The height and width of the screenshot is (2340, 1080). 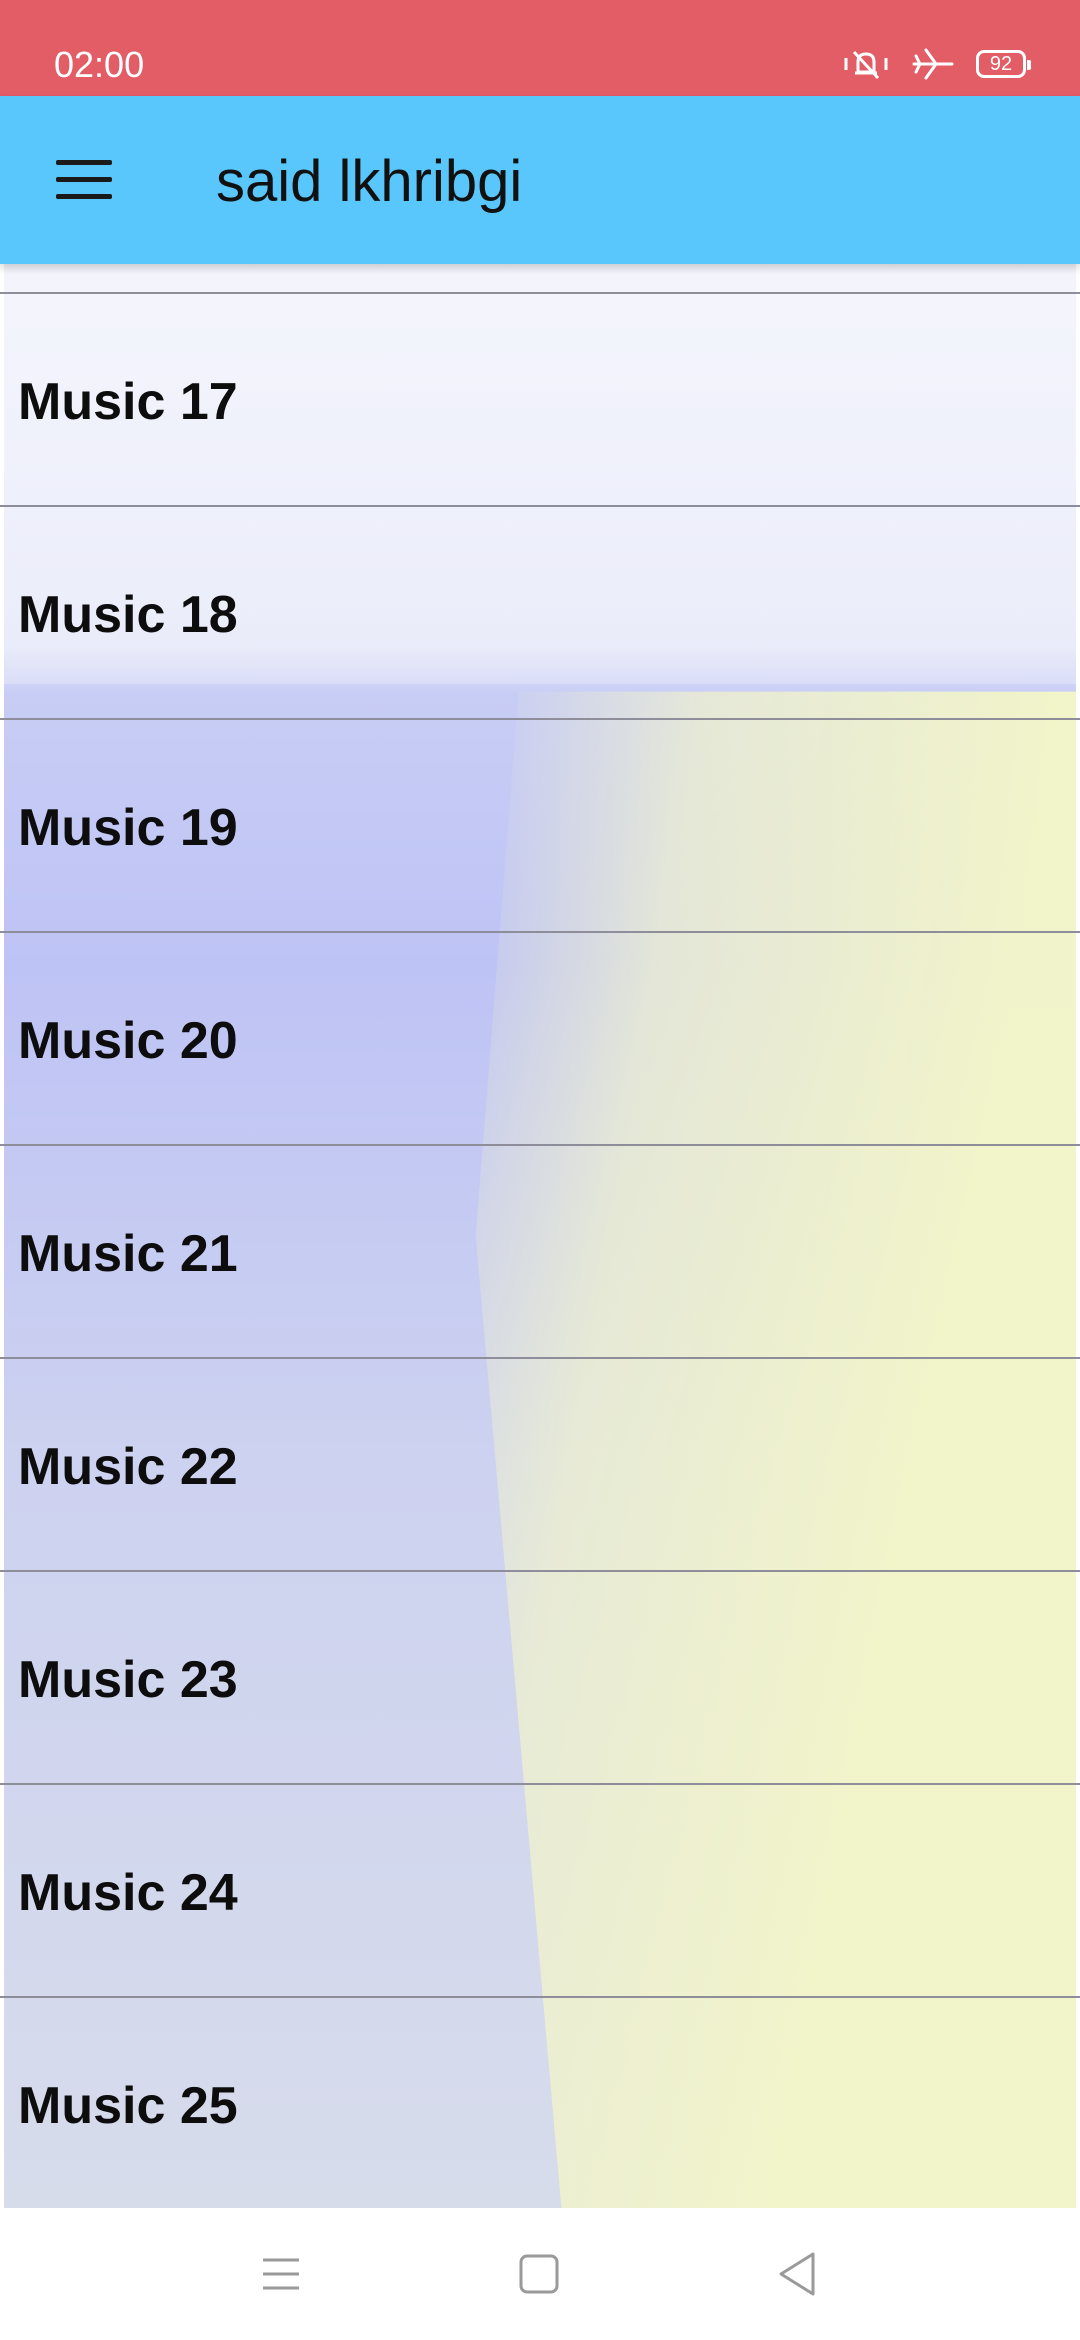 What do you see at coordinates (540, 1037) in the screenshot?
I see `list-item: Music 20` at bounding box center [540, 1037].